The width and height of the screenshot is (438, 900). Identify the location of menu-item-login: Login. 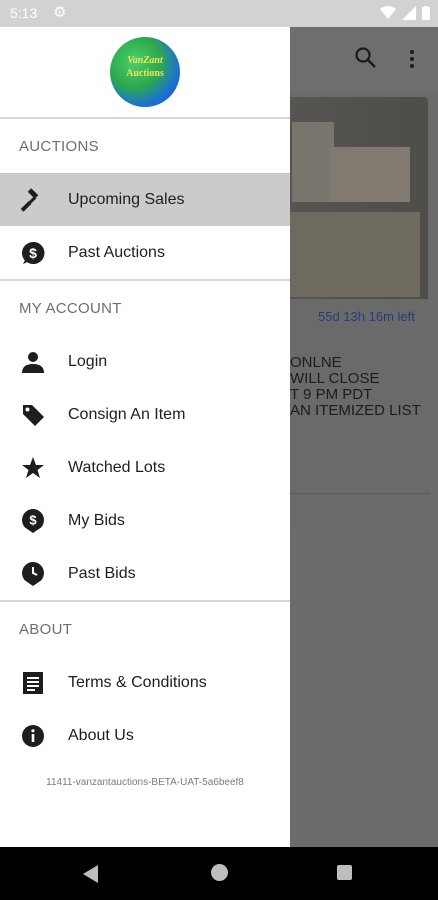
(145, 361).